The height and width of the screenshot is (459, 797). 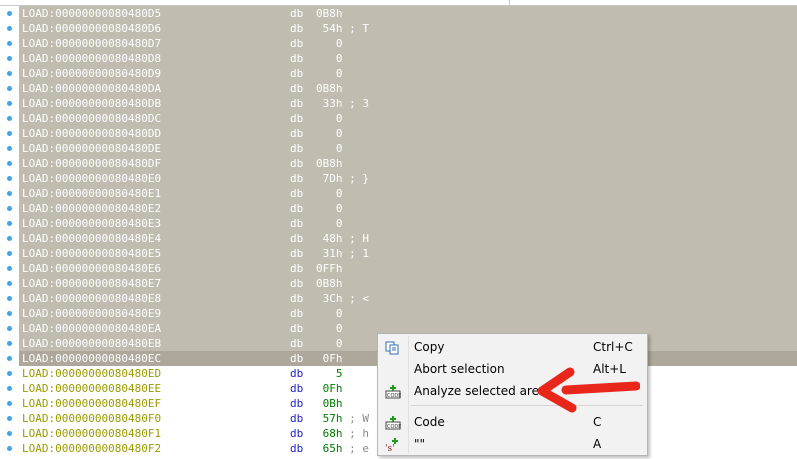 I want to click on listing-row: LOAD:00000000080480E7 db 0B8h, so click(x=408, y=283).